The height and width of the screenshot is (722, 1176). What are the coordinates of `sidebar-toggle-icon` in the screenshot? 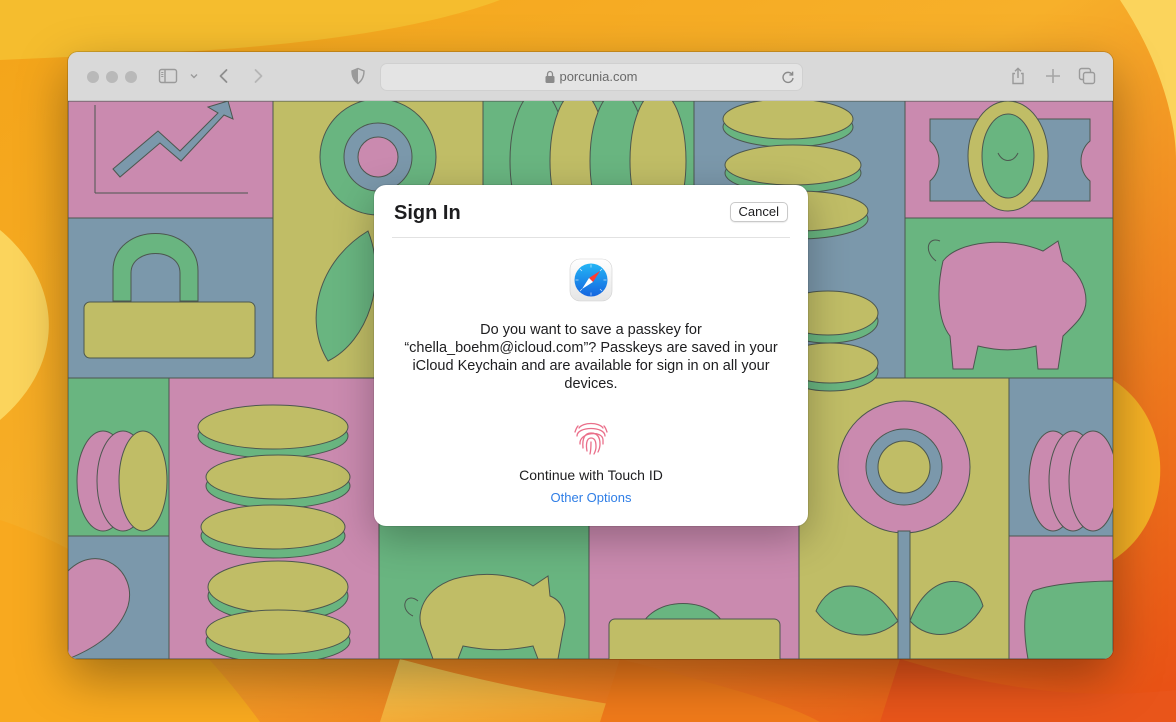 It's located at (168, 76).